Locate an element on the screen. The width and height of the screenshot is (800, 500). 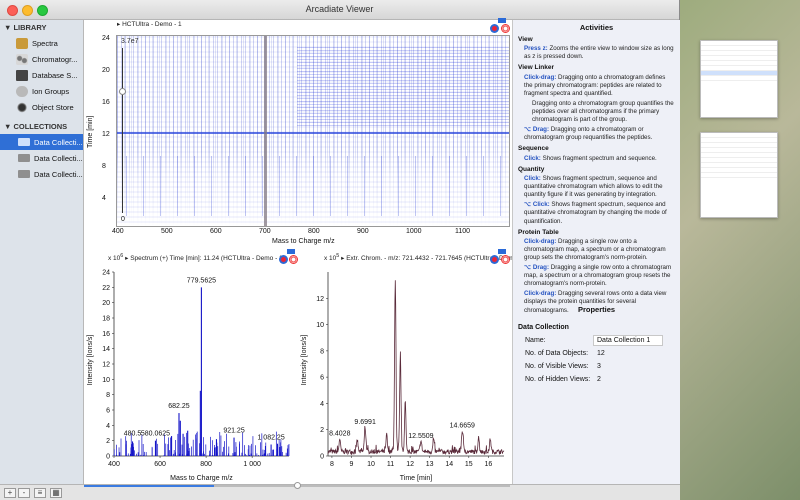
chromatogram-x-tick: 12 is located at coordinates (410, 464).